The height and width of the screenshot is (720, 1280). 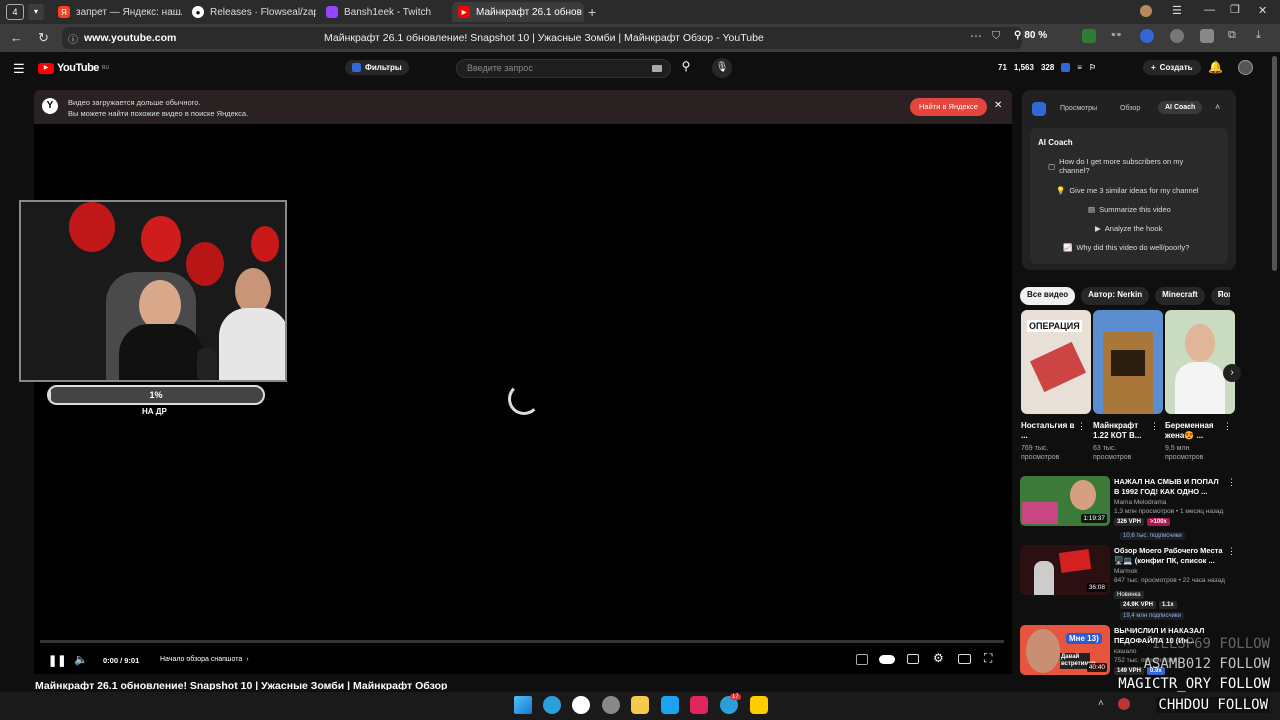 What do you see at coordinates (1130, 108) in the screenshot?
I see `tab-overview: Обзор` at bounding box center [1130, 108].